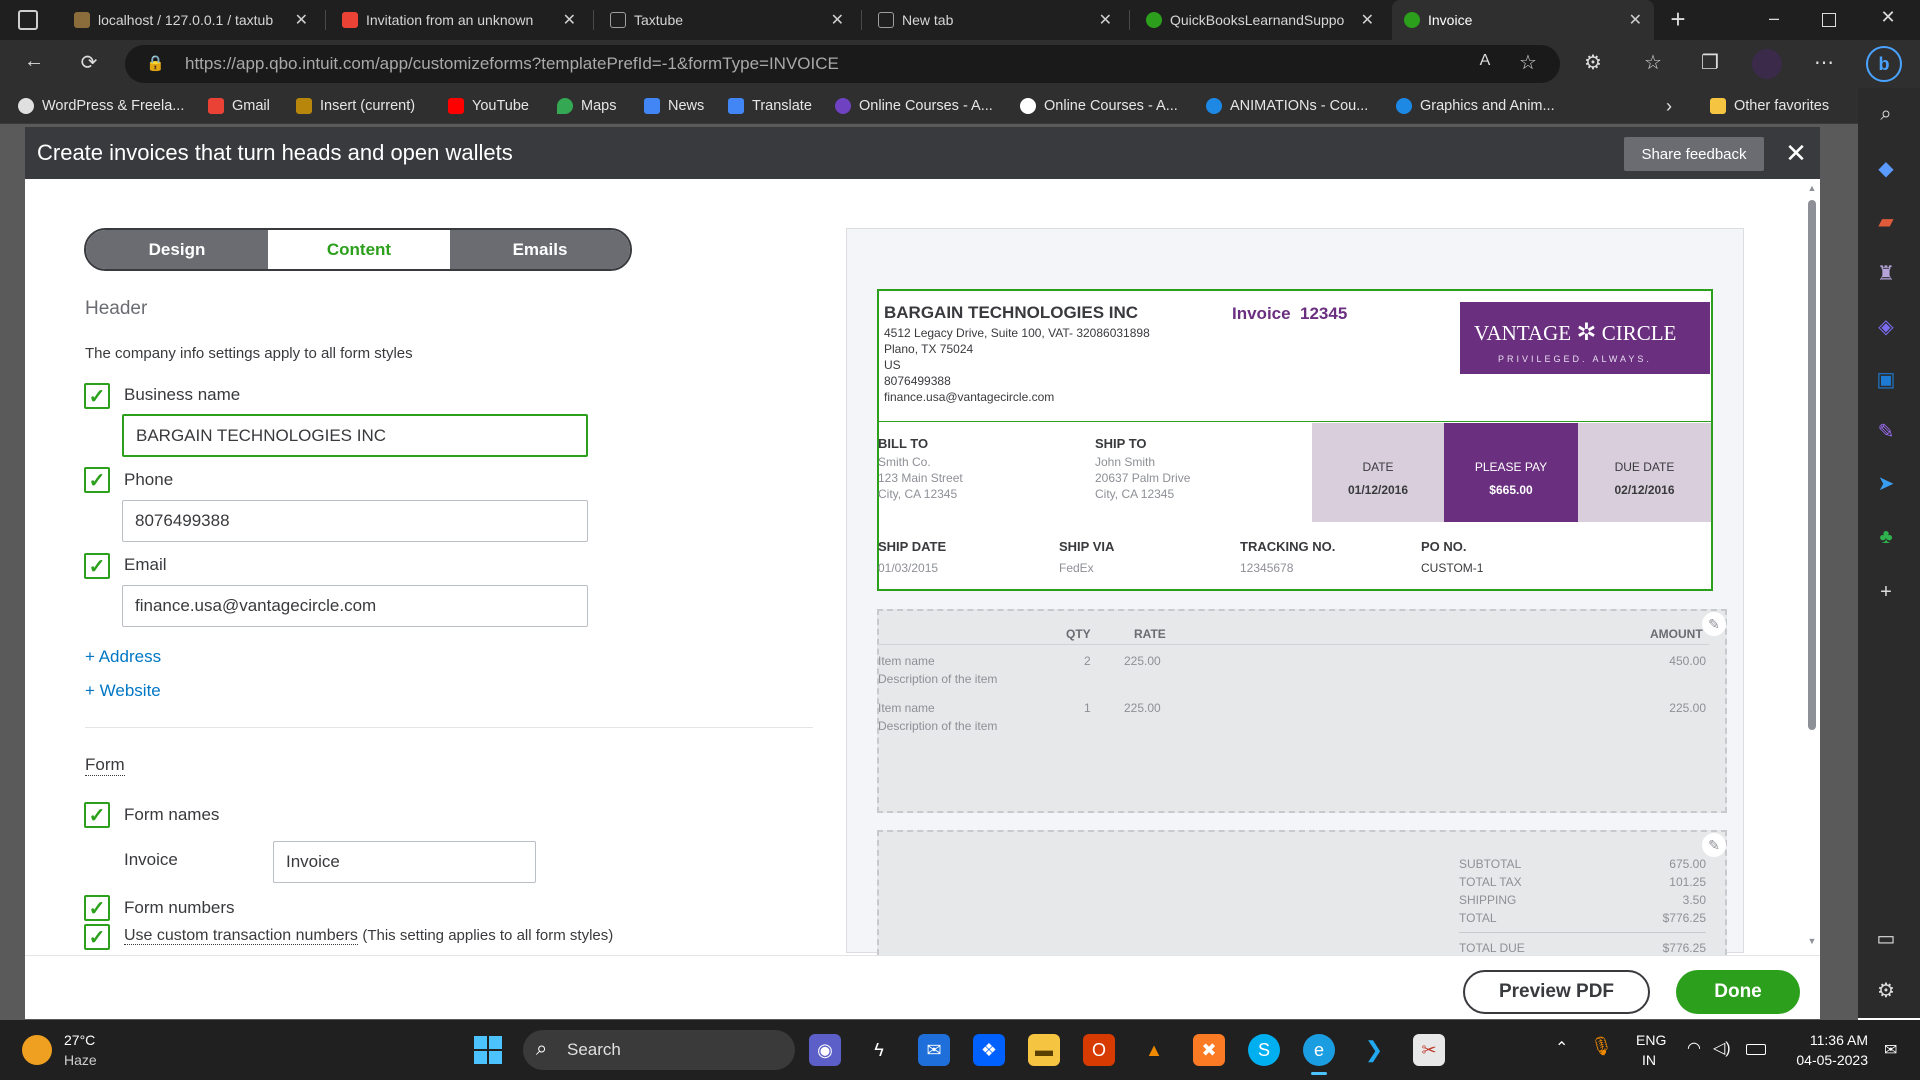 The image size is (1920, 1080). I want to click on items-block, so click(1302, 711).